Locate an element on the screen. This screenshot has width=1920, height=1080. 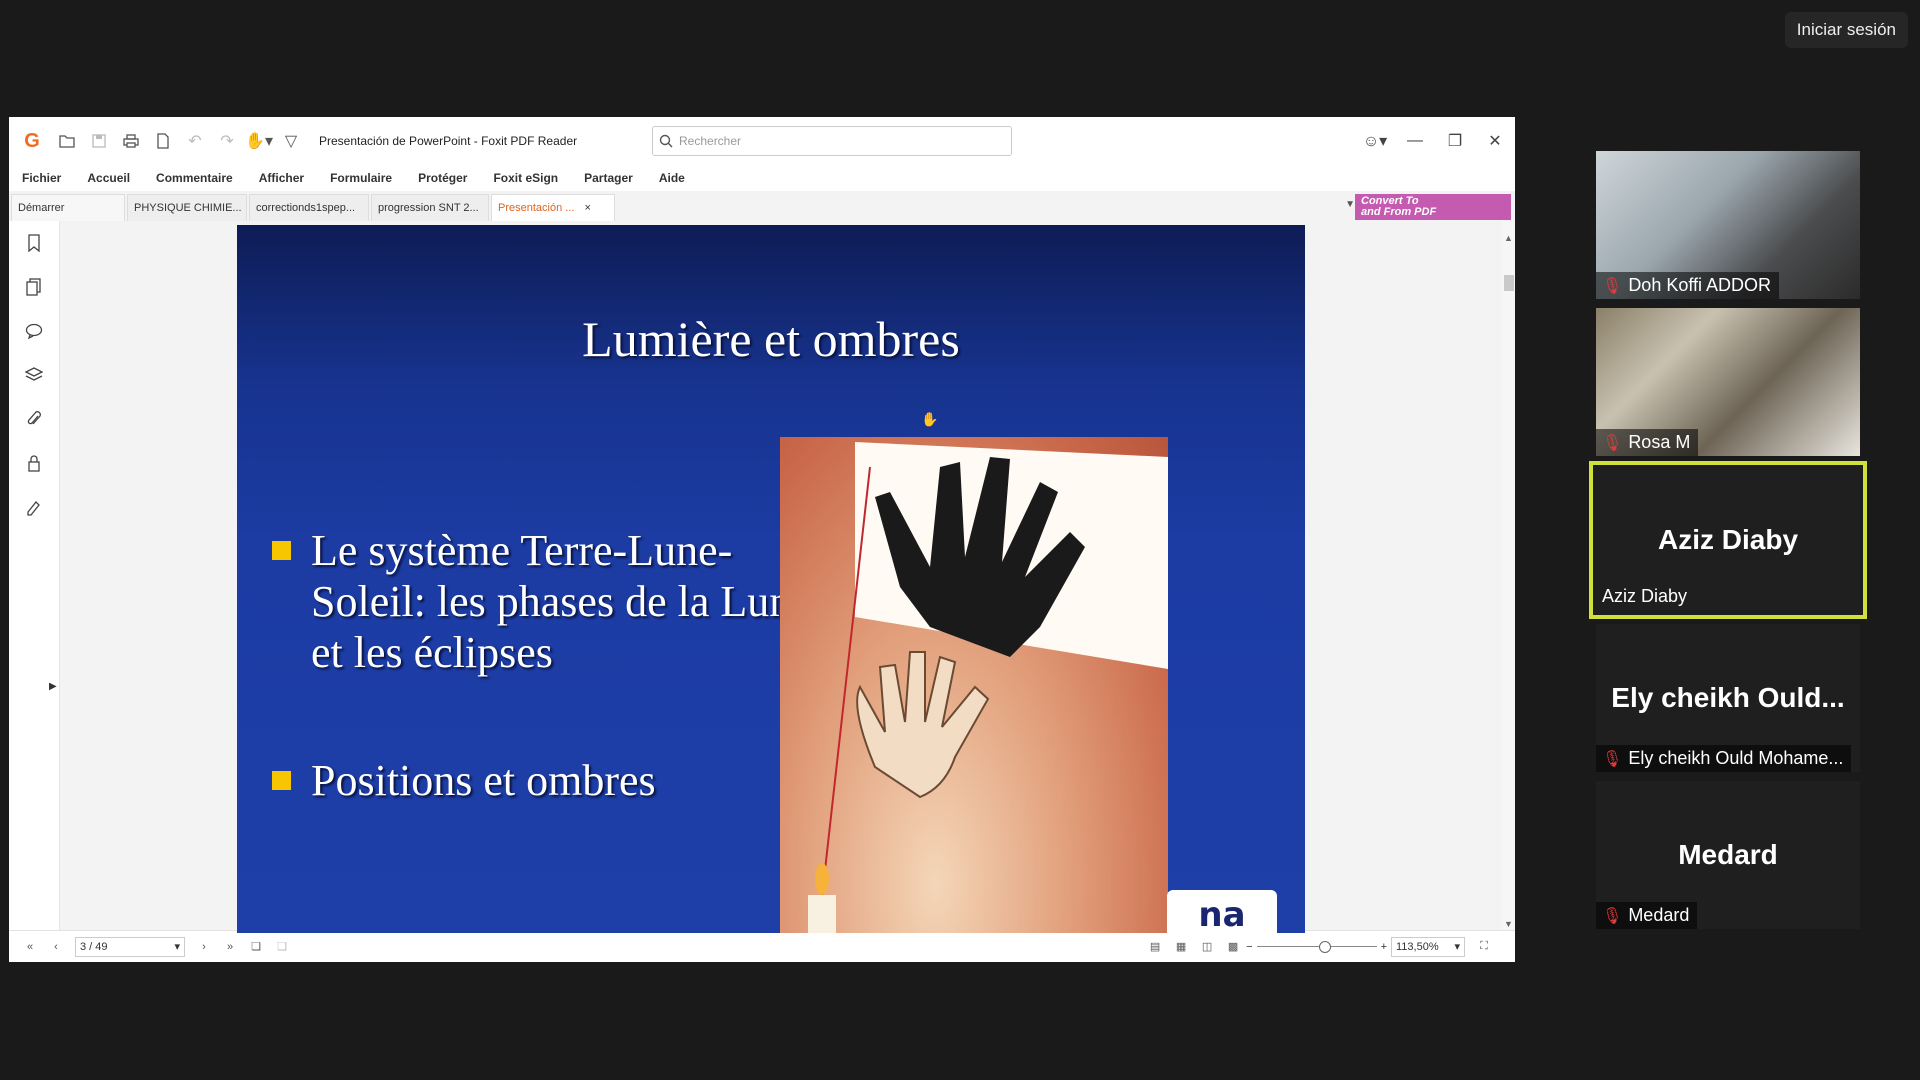
search-box: Rechercher is located at coordinates (832, 141).